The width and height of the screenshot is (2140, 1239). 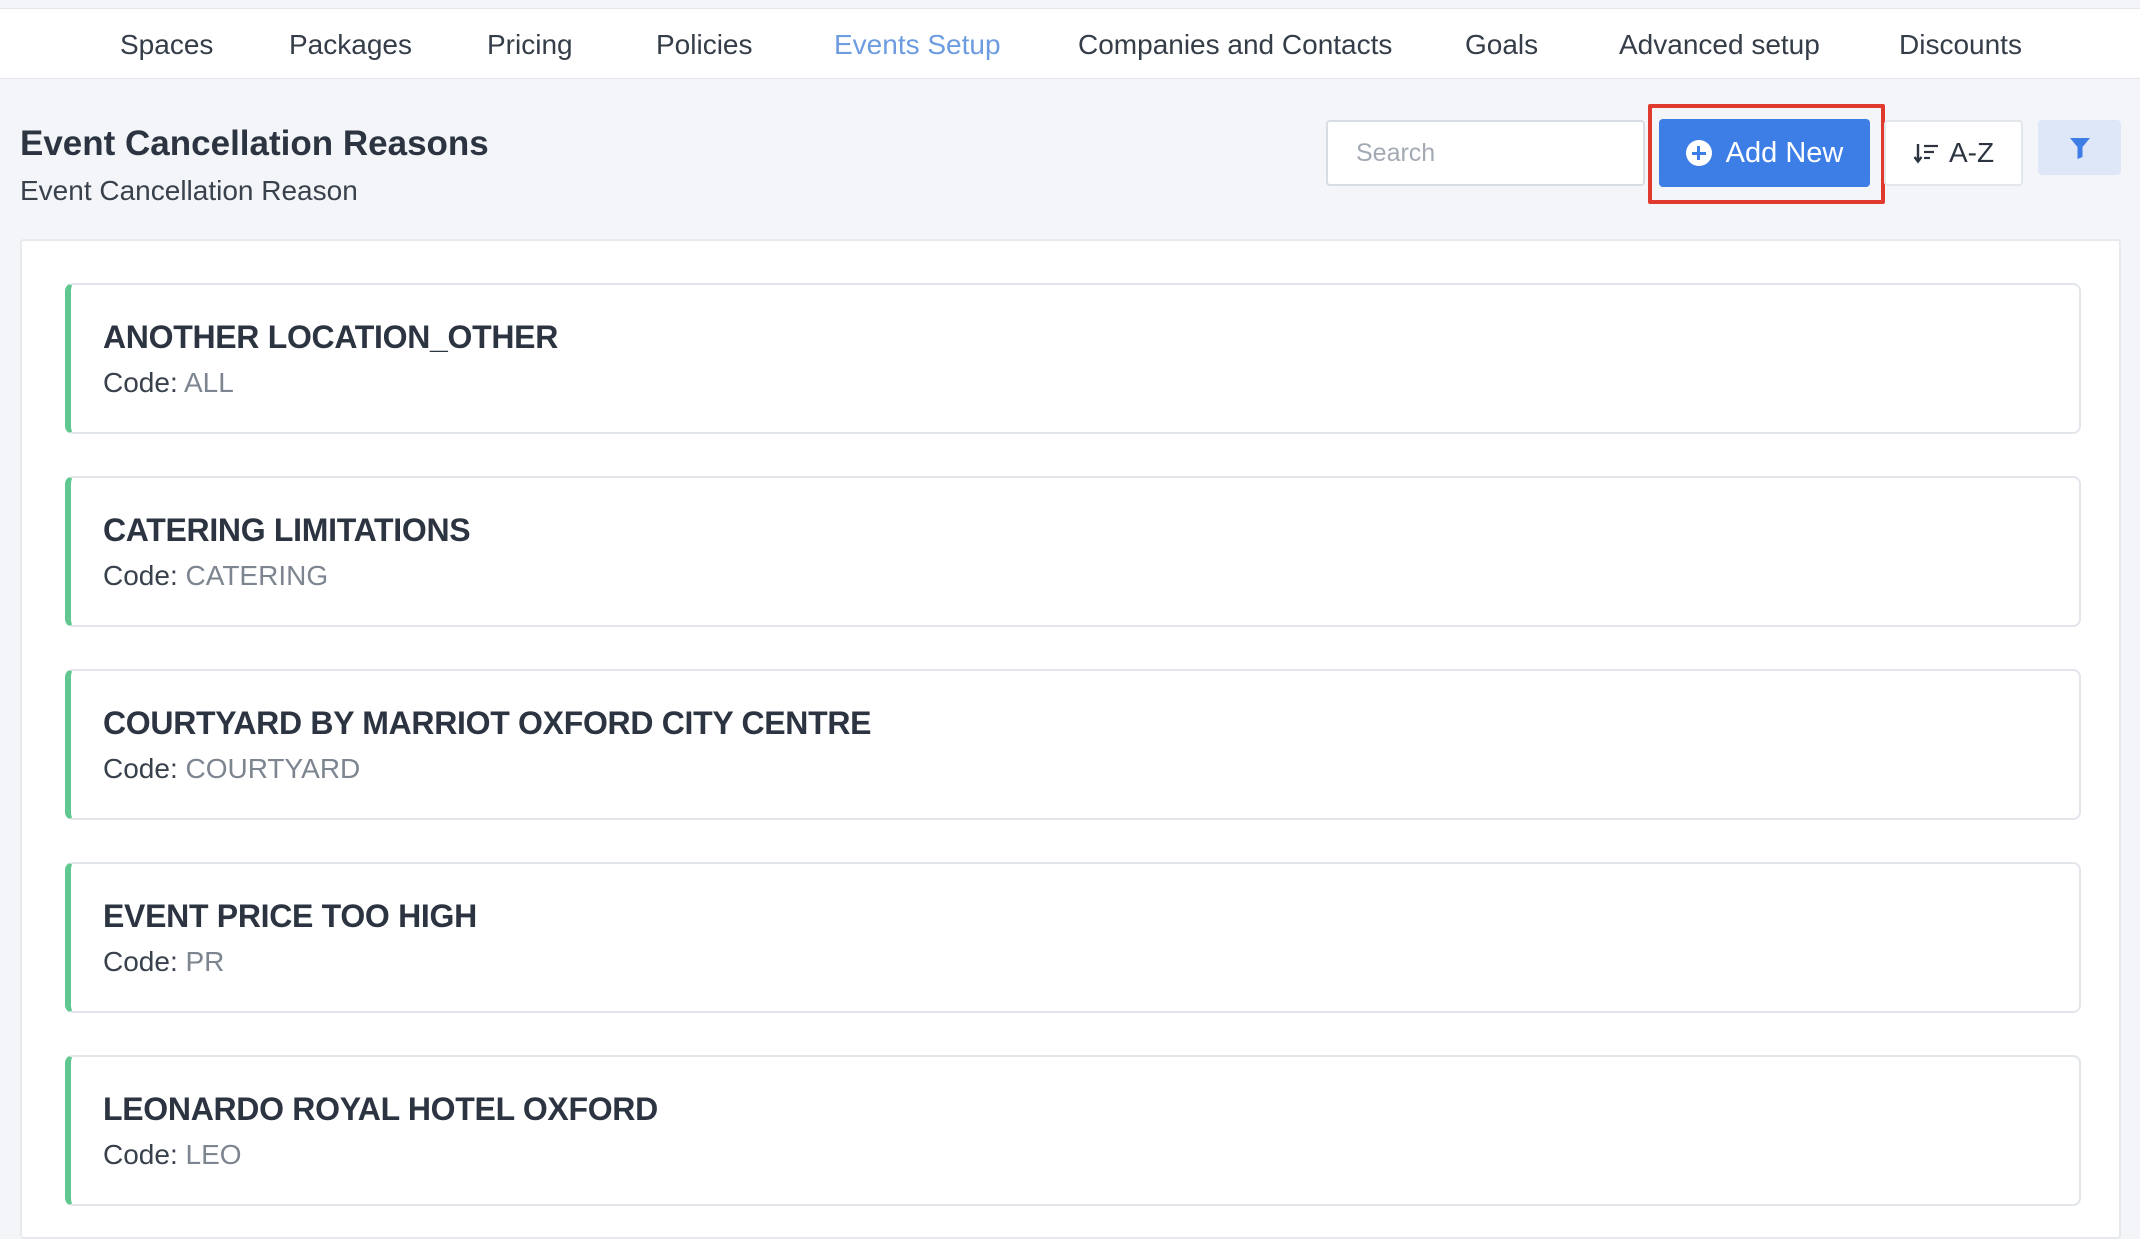 What do you see at coordinates (1719, 44) in the screenshot?
I see `tab-advanced-setup: Advanced setup` at bounding box center [1719, 44].